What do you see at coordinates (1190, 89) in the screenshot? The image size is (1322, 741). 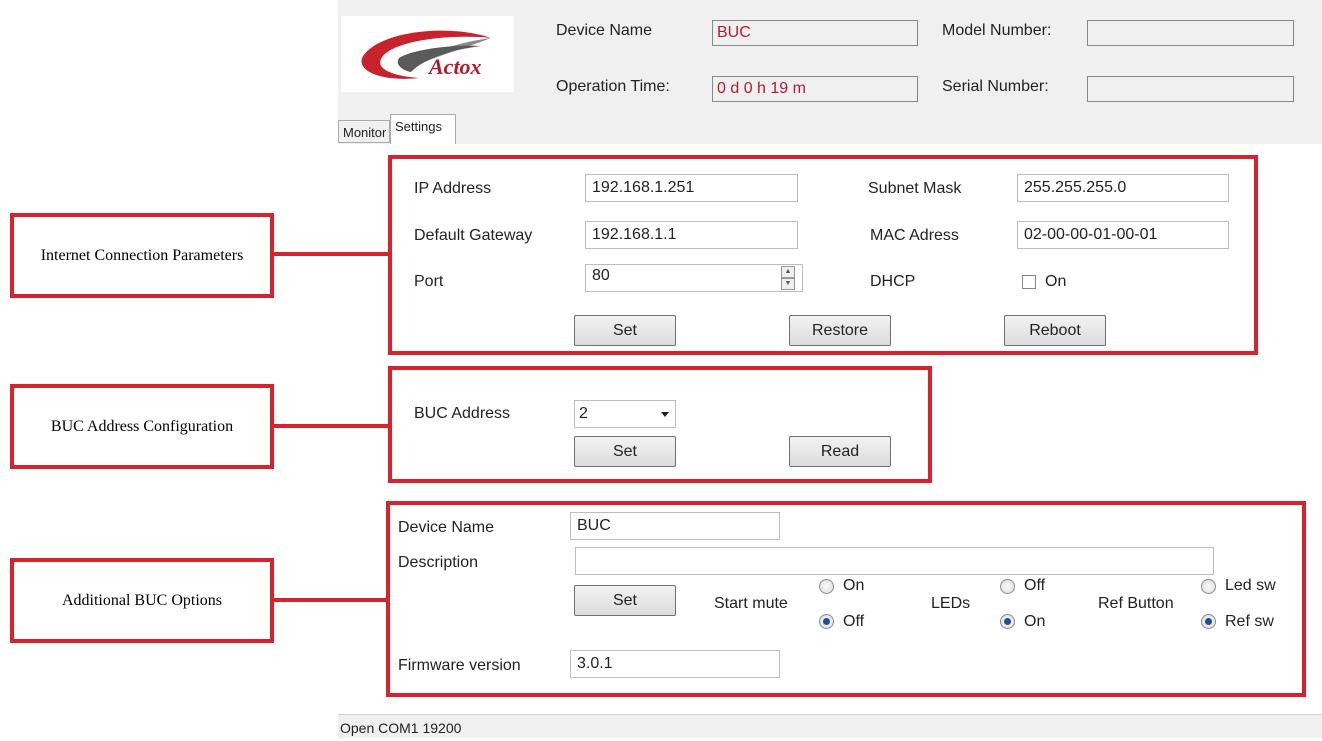 I see `serial-number-display` at bounding box center [1190, 89].